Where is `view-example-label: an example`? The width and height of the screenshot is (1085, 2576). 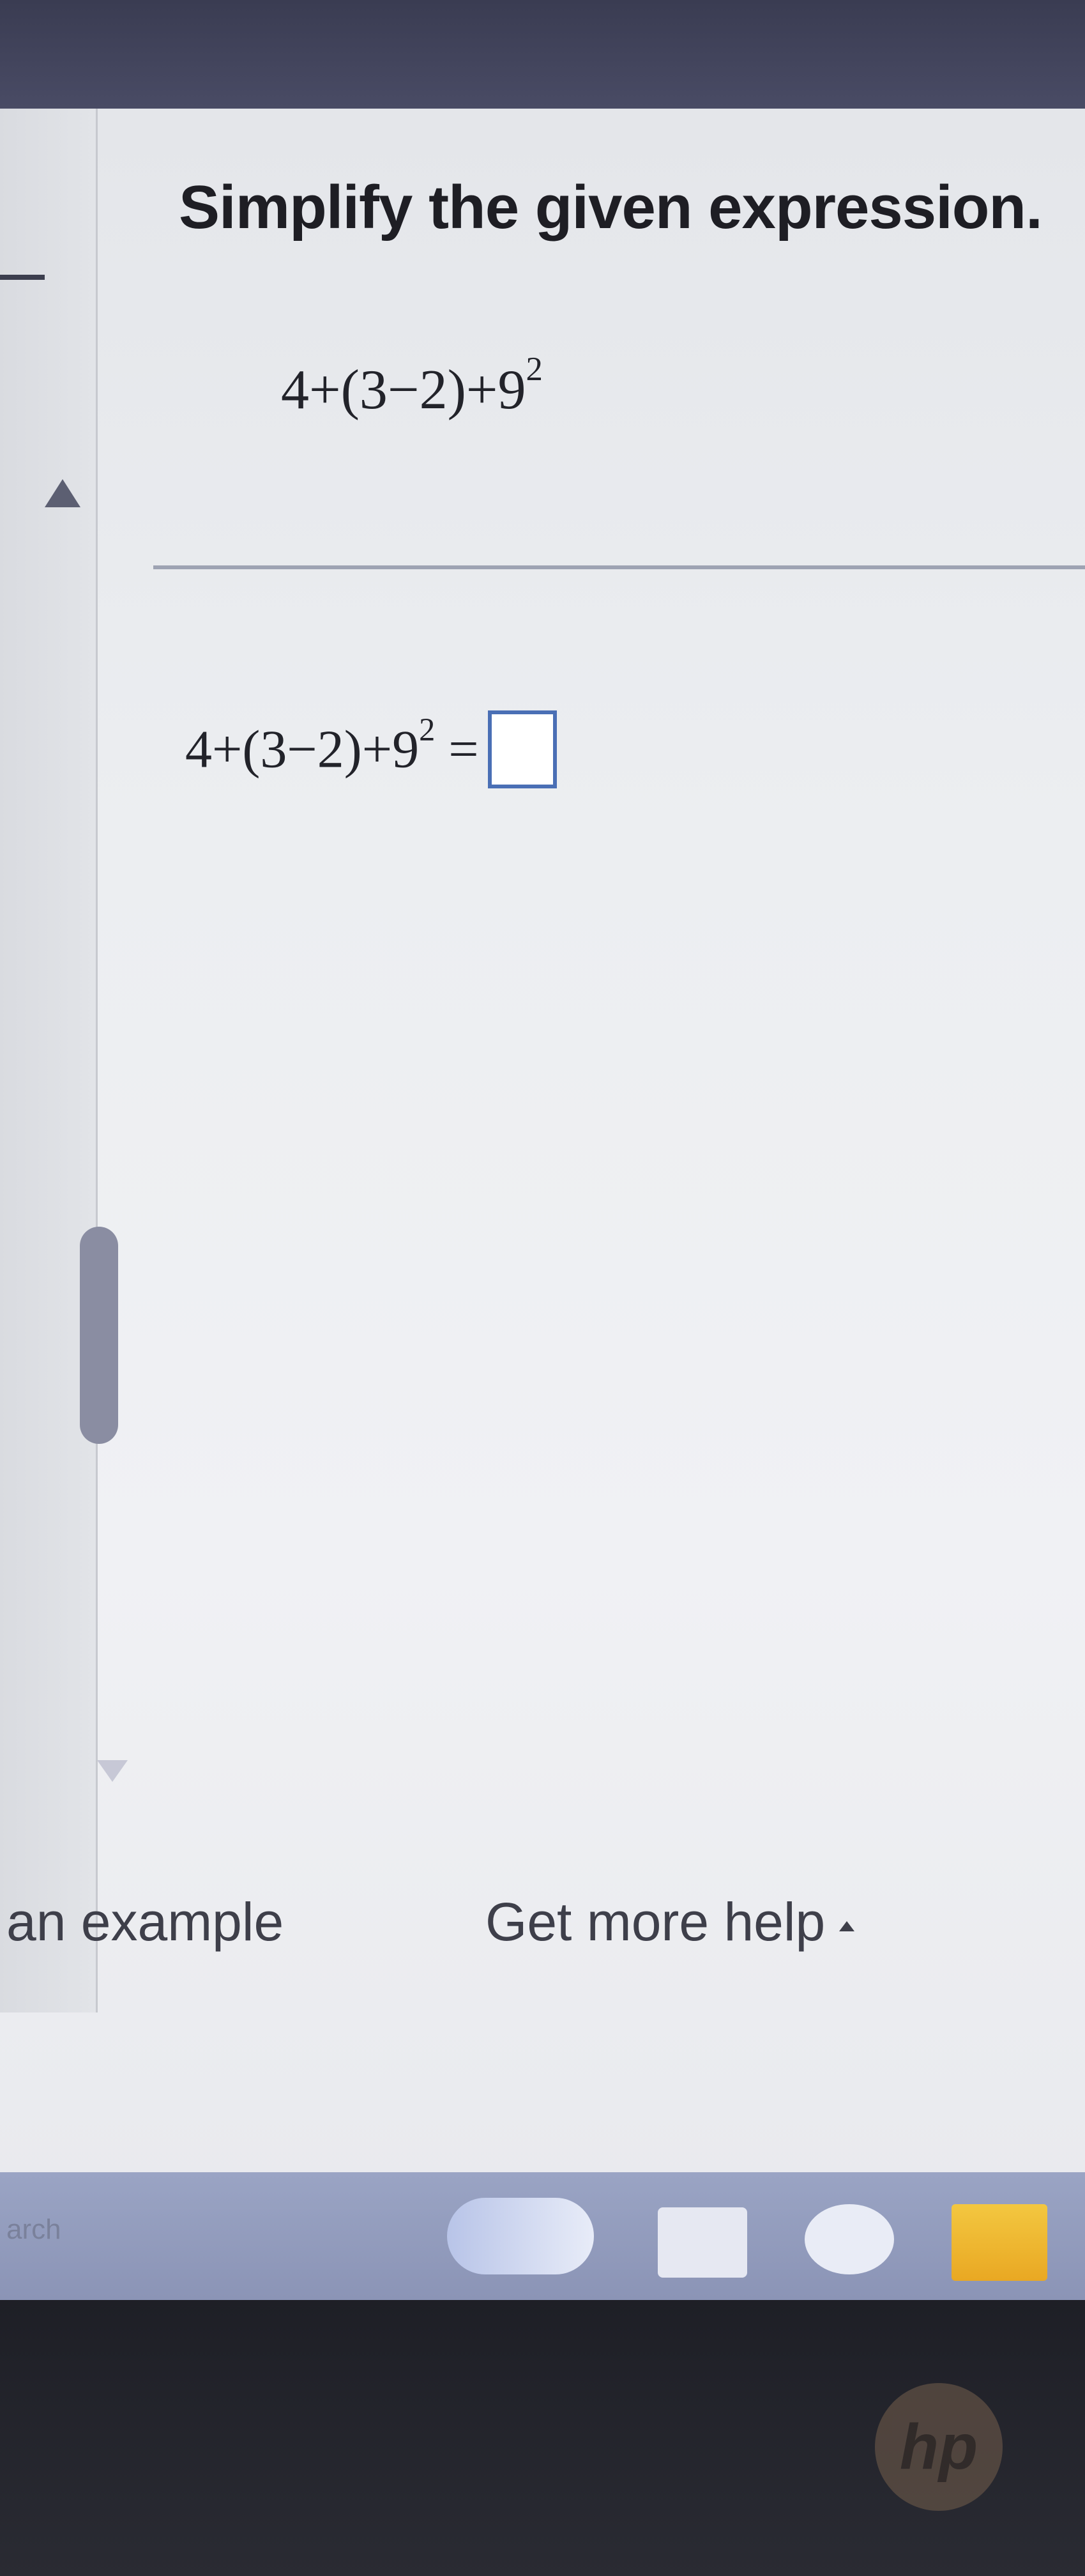 view-example-label: an example is located at coordinates (145, 1922).